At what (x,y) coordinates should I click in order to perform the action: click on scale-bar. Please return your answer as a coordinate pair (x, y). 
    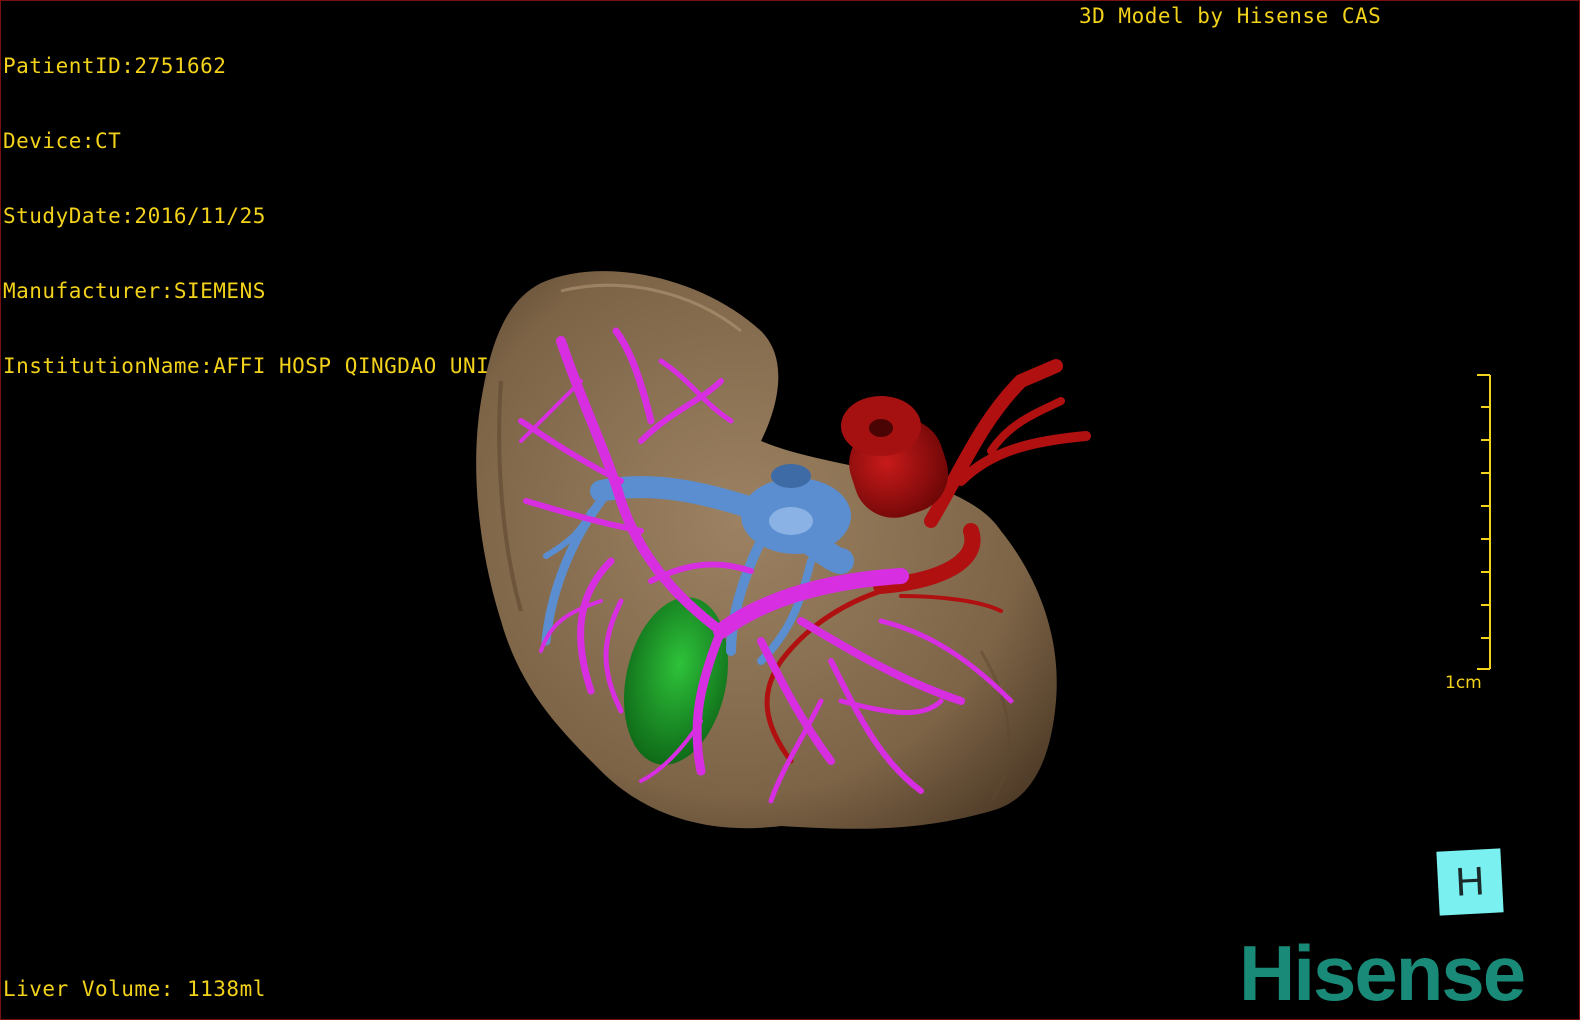
    Looking at the image, I should click on (1461, 536).